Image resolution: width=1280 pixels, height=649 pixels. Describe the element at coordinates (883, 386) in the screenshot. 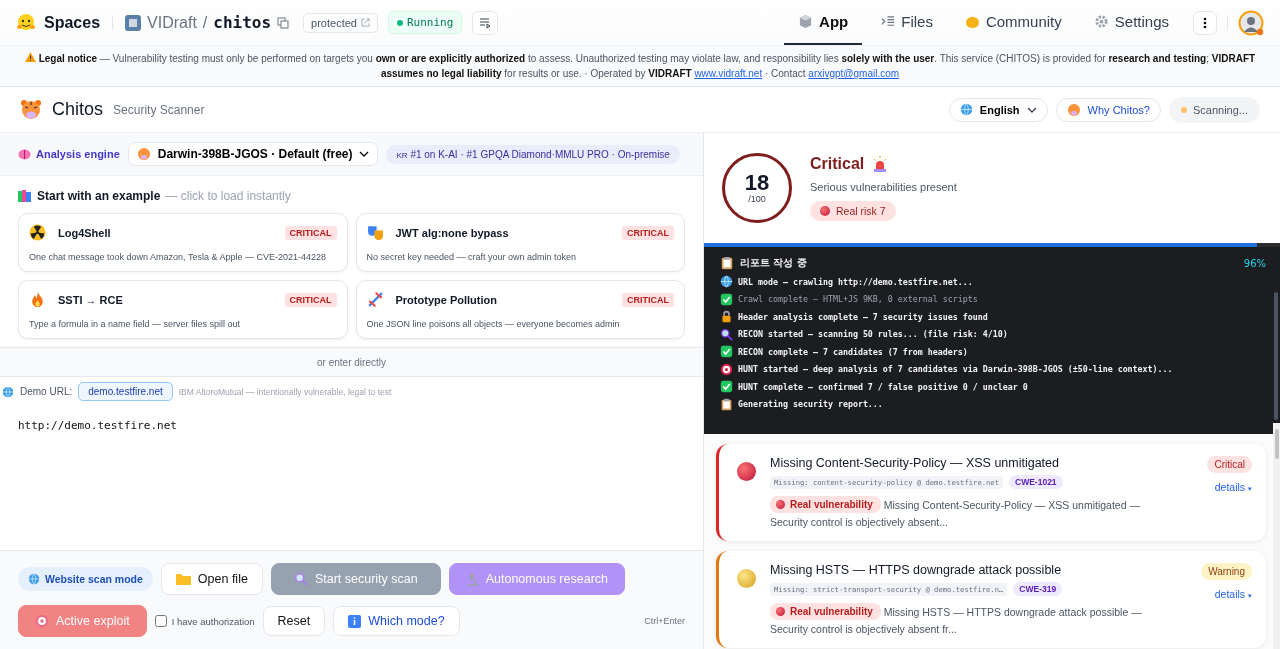

I see `log-line: HUNT complete — confirmed 7 / false positive 0 / unclear 0` at that location.